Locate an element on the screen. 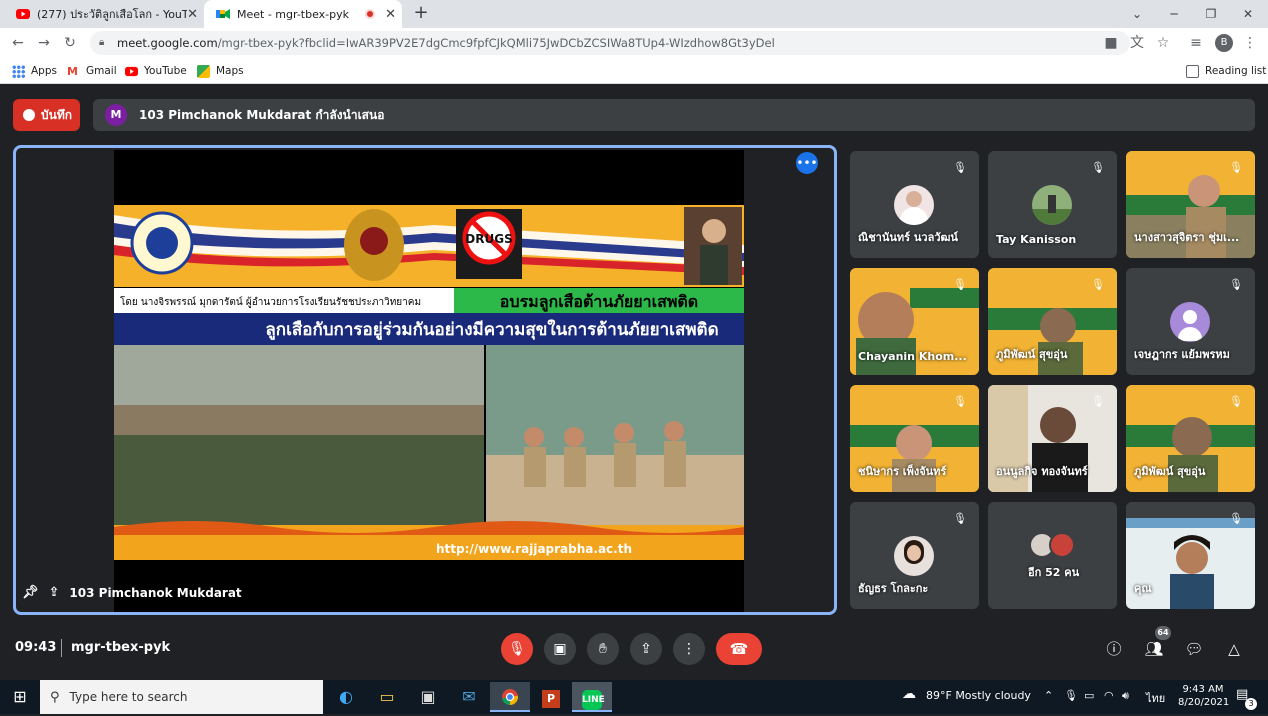 This screenshot has width=1268, height=716. powerpoint-app: P is located at coordinates (551, 697).